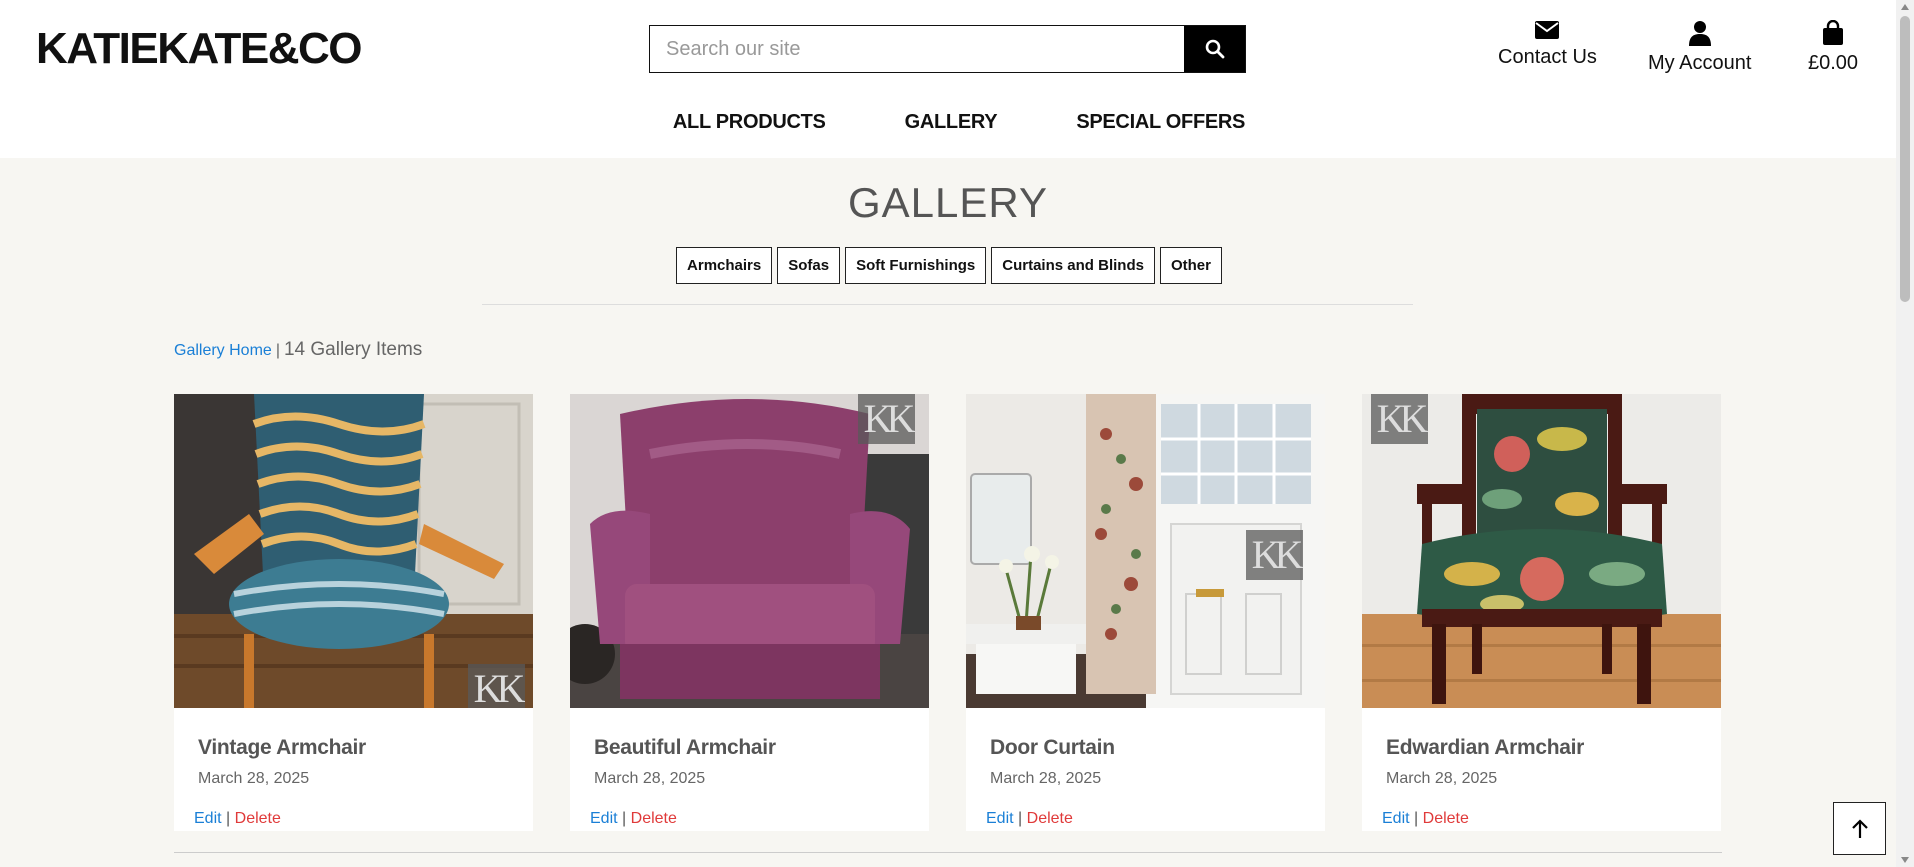 Image resolution: width=1914 pixels, height=867 pixels. I want to click on cart-total: £0.00, so click(1833, 63).